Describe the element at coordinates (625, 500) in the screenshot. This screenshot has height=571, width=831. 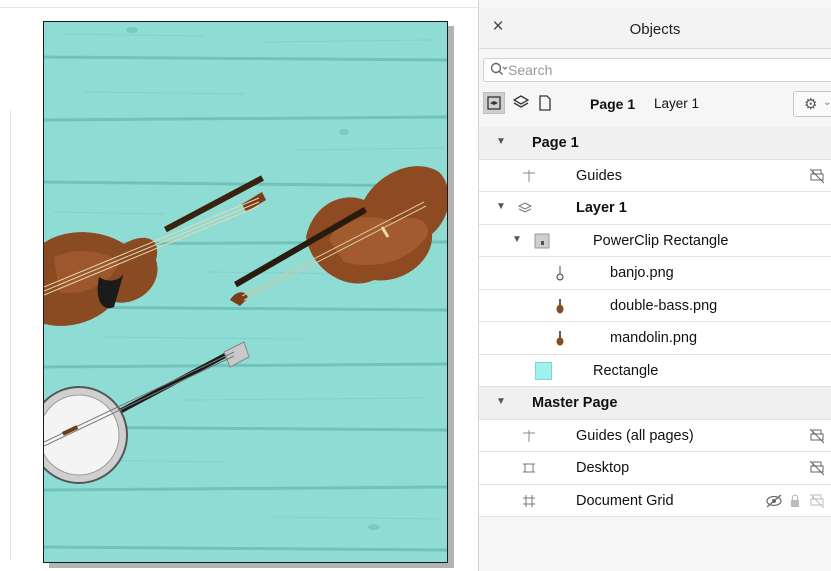
I see `tree-label: Document Grid` at that location.